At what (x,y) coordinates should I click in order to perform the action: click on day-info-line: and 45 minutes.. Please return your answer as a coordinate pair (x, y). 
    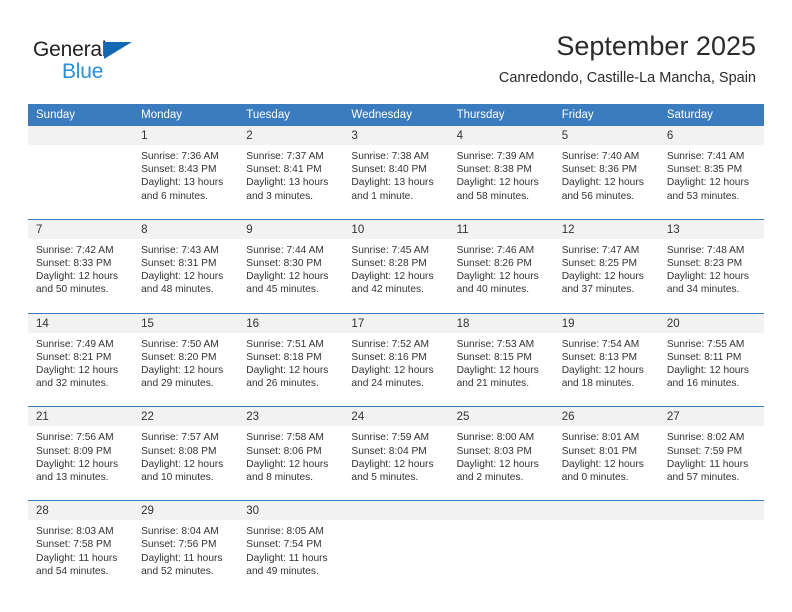
    Looking at the image, I should click on (282, 290).